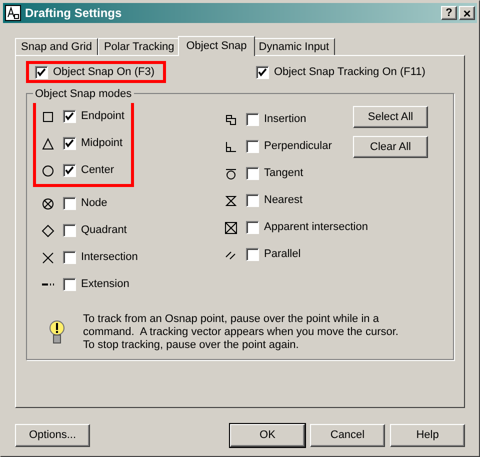 The width and height of the screenshot is (480, 457). What do you see at coordinates (449, 13) in the screenshot?
I see `help-button: ?` at bounding box center [449, 13].